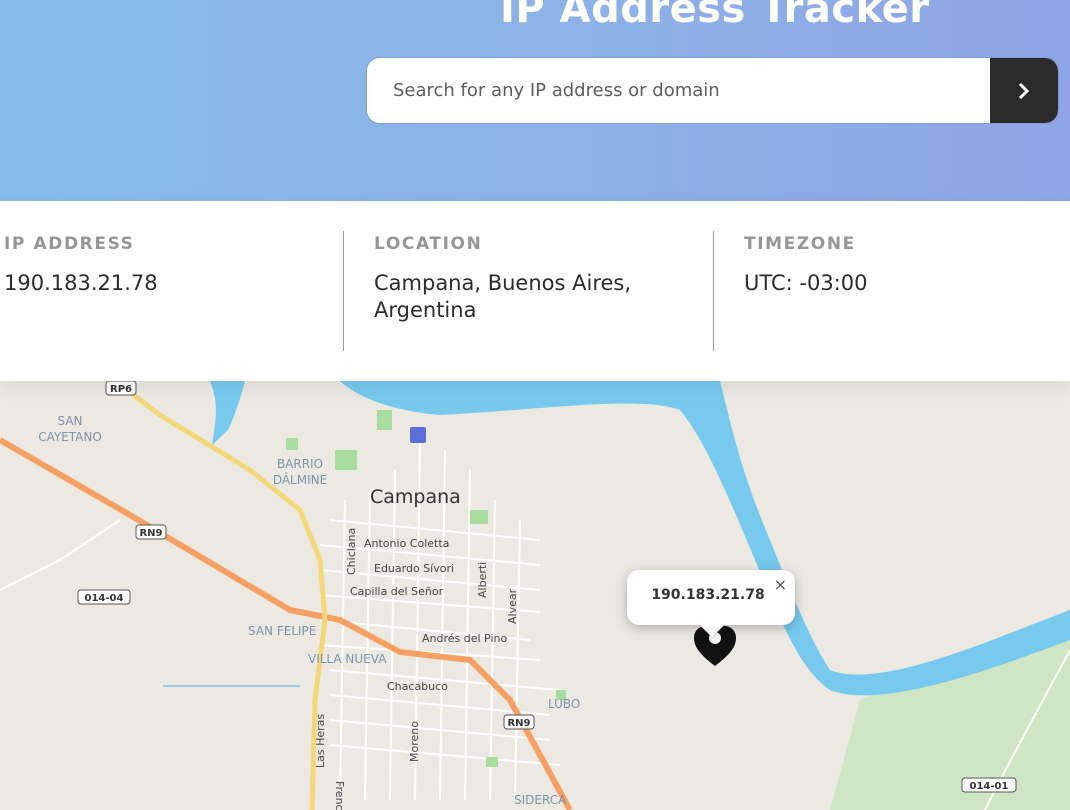 The image size is (1070, 810). I want to click on map-street-moreno: Moreno, so click(414, 741).